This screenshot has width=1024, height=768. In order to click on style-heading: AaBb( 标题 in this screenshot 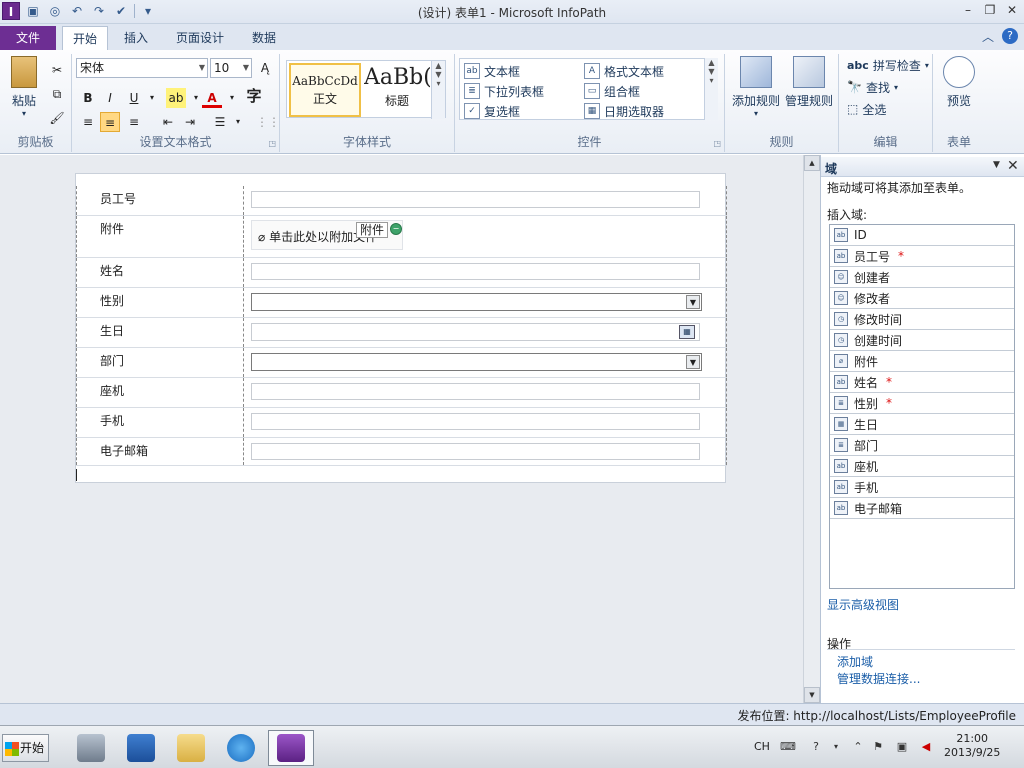, I will do `click(397, 90)`.